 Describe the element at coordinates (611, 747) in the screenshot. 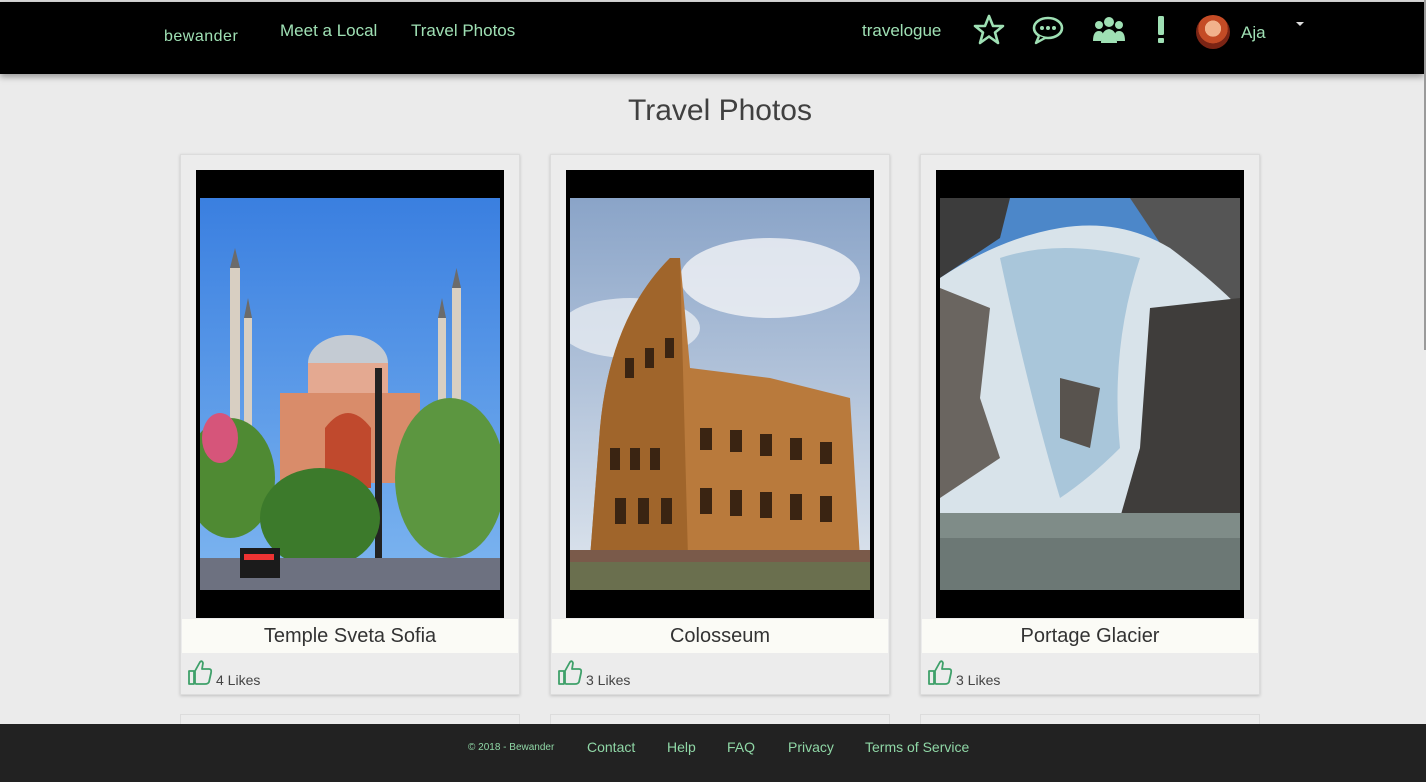

I see `footer-contact-link: Contact` at that location.